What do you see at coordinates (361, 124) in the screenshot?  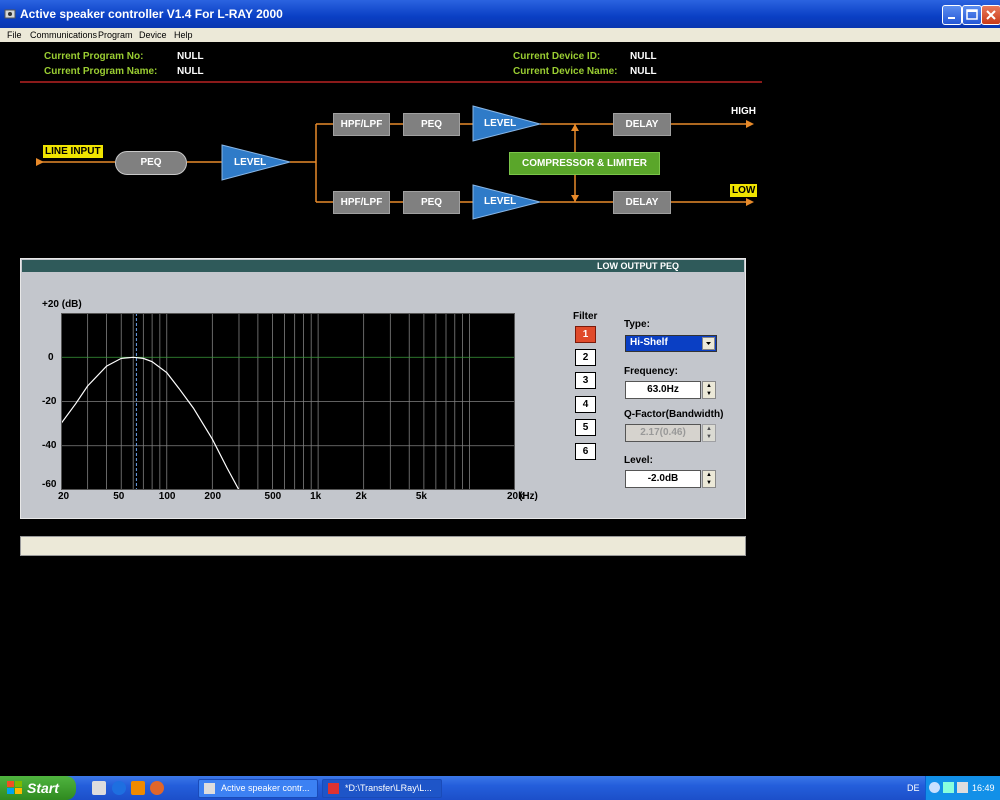 I see `high-hpf-lpf-block: HPF/LPF` at bounding box center [361, 124].